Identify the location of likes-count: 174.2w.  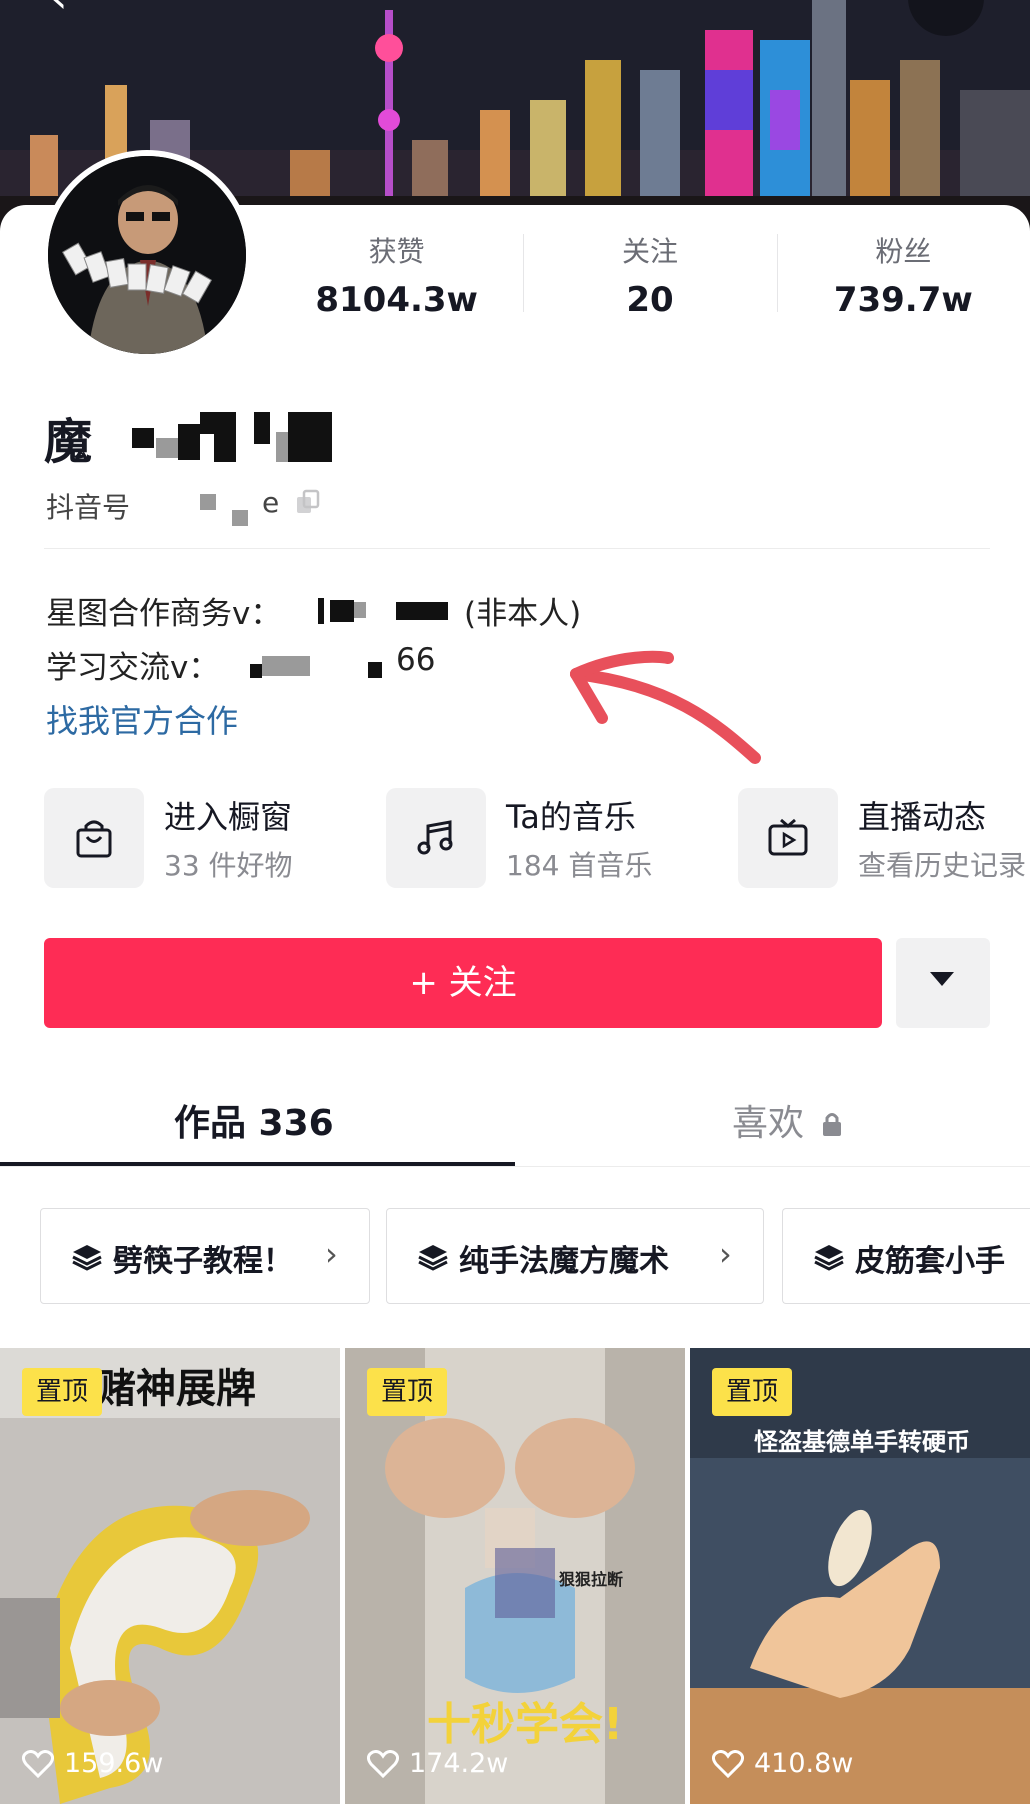
(459, 1763).